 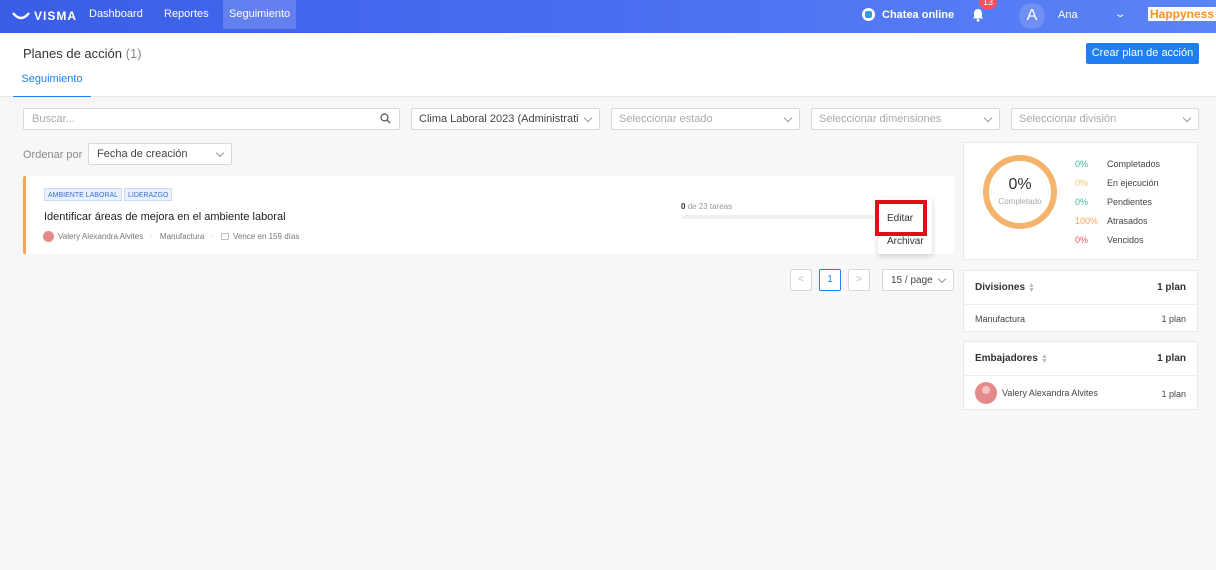 What do you see at coordinates (52, 85) in the screenshot?
I see `tab-seguimiento: Seguimiento` at bounding box center [52, 85].